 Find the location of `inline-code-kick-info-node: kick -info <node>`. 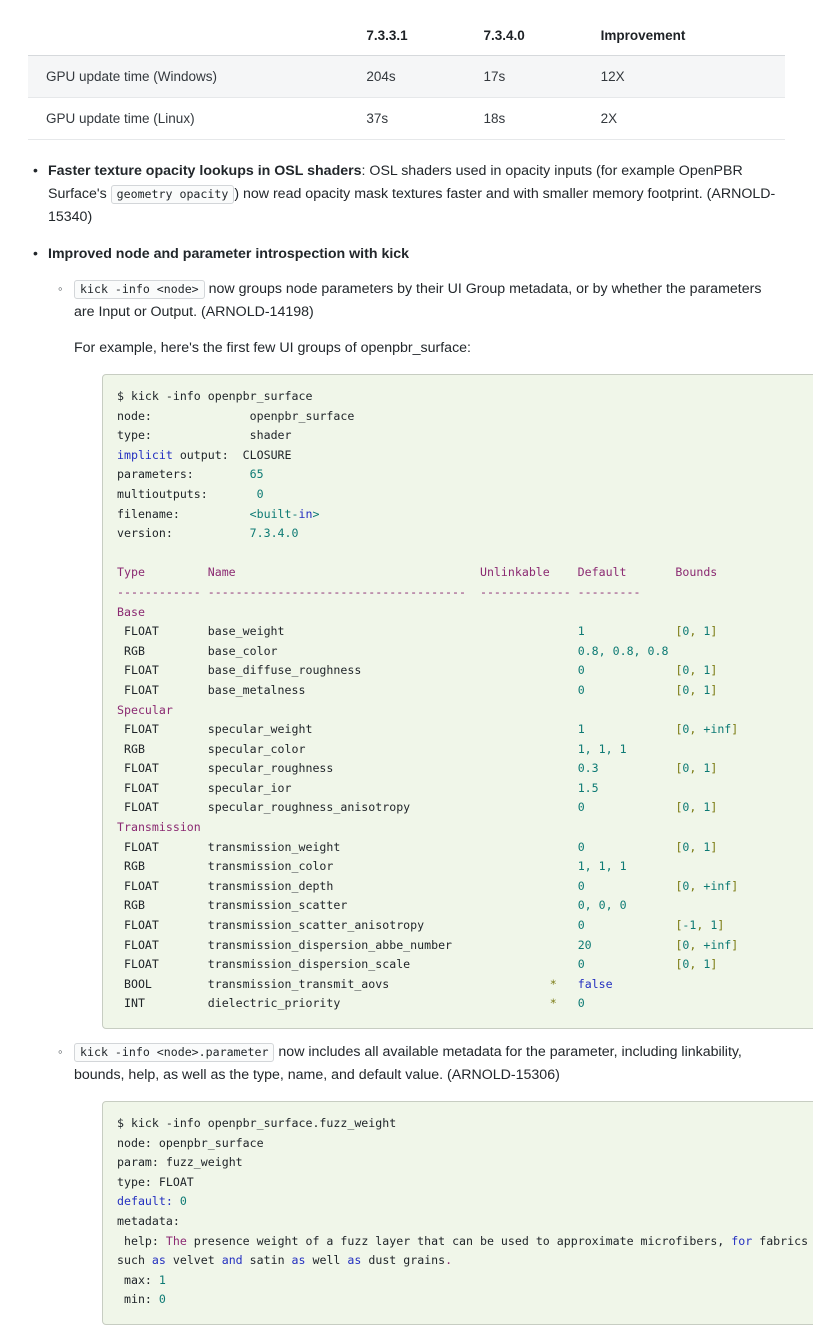

inline-code-kick-info-node: kick -info <node> is located at coordinates (139, 289).